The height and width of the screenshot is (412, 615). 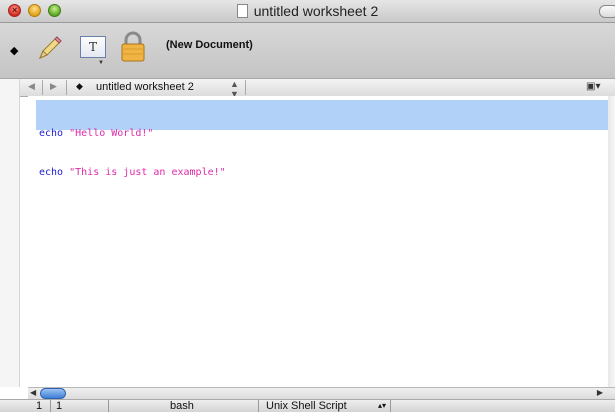 I want to click on scroll-right-icon: ▶, so click(x=600, y=392).